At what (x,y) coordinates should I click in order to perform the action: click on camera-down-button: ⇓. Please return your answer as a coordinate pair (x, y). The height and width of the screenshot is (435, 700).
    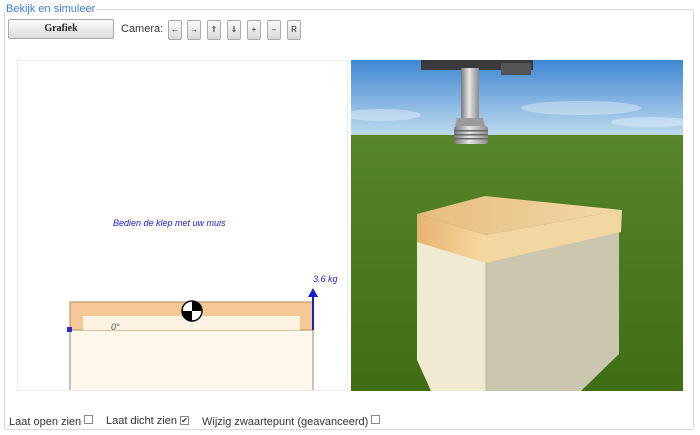
    Looking at the image, I should click on (234, 30).